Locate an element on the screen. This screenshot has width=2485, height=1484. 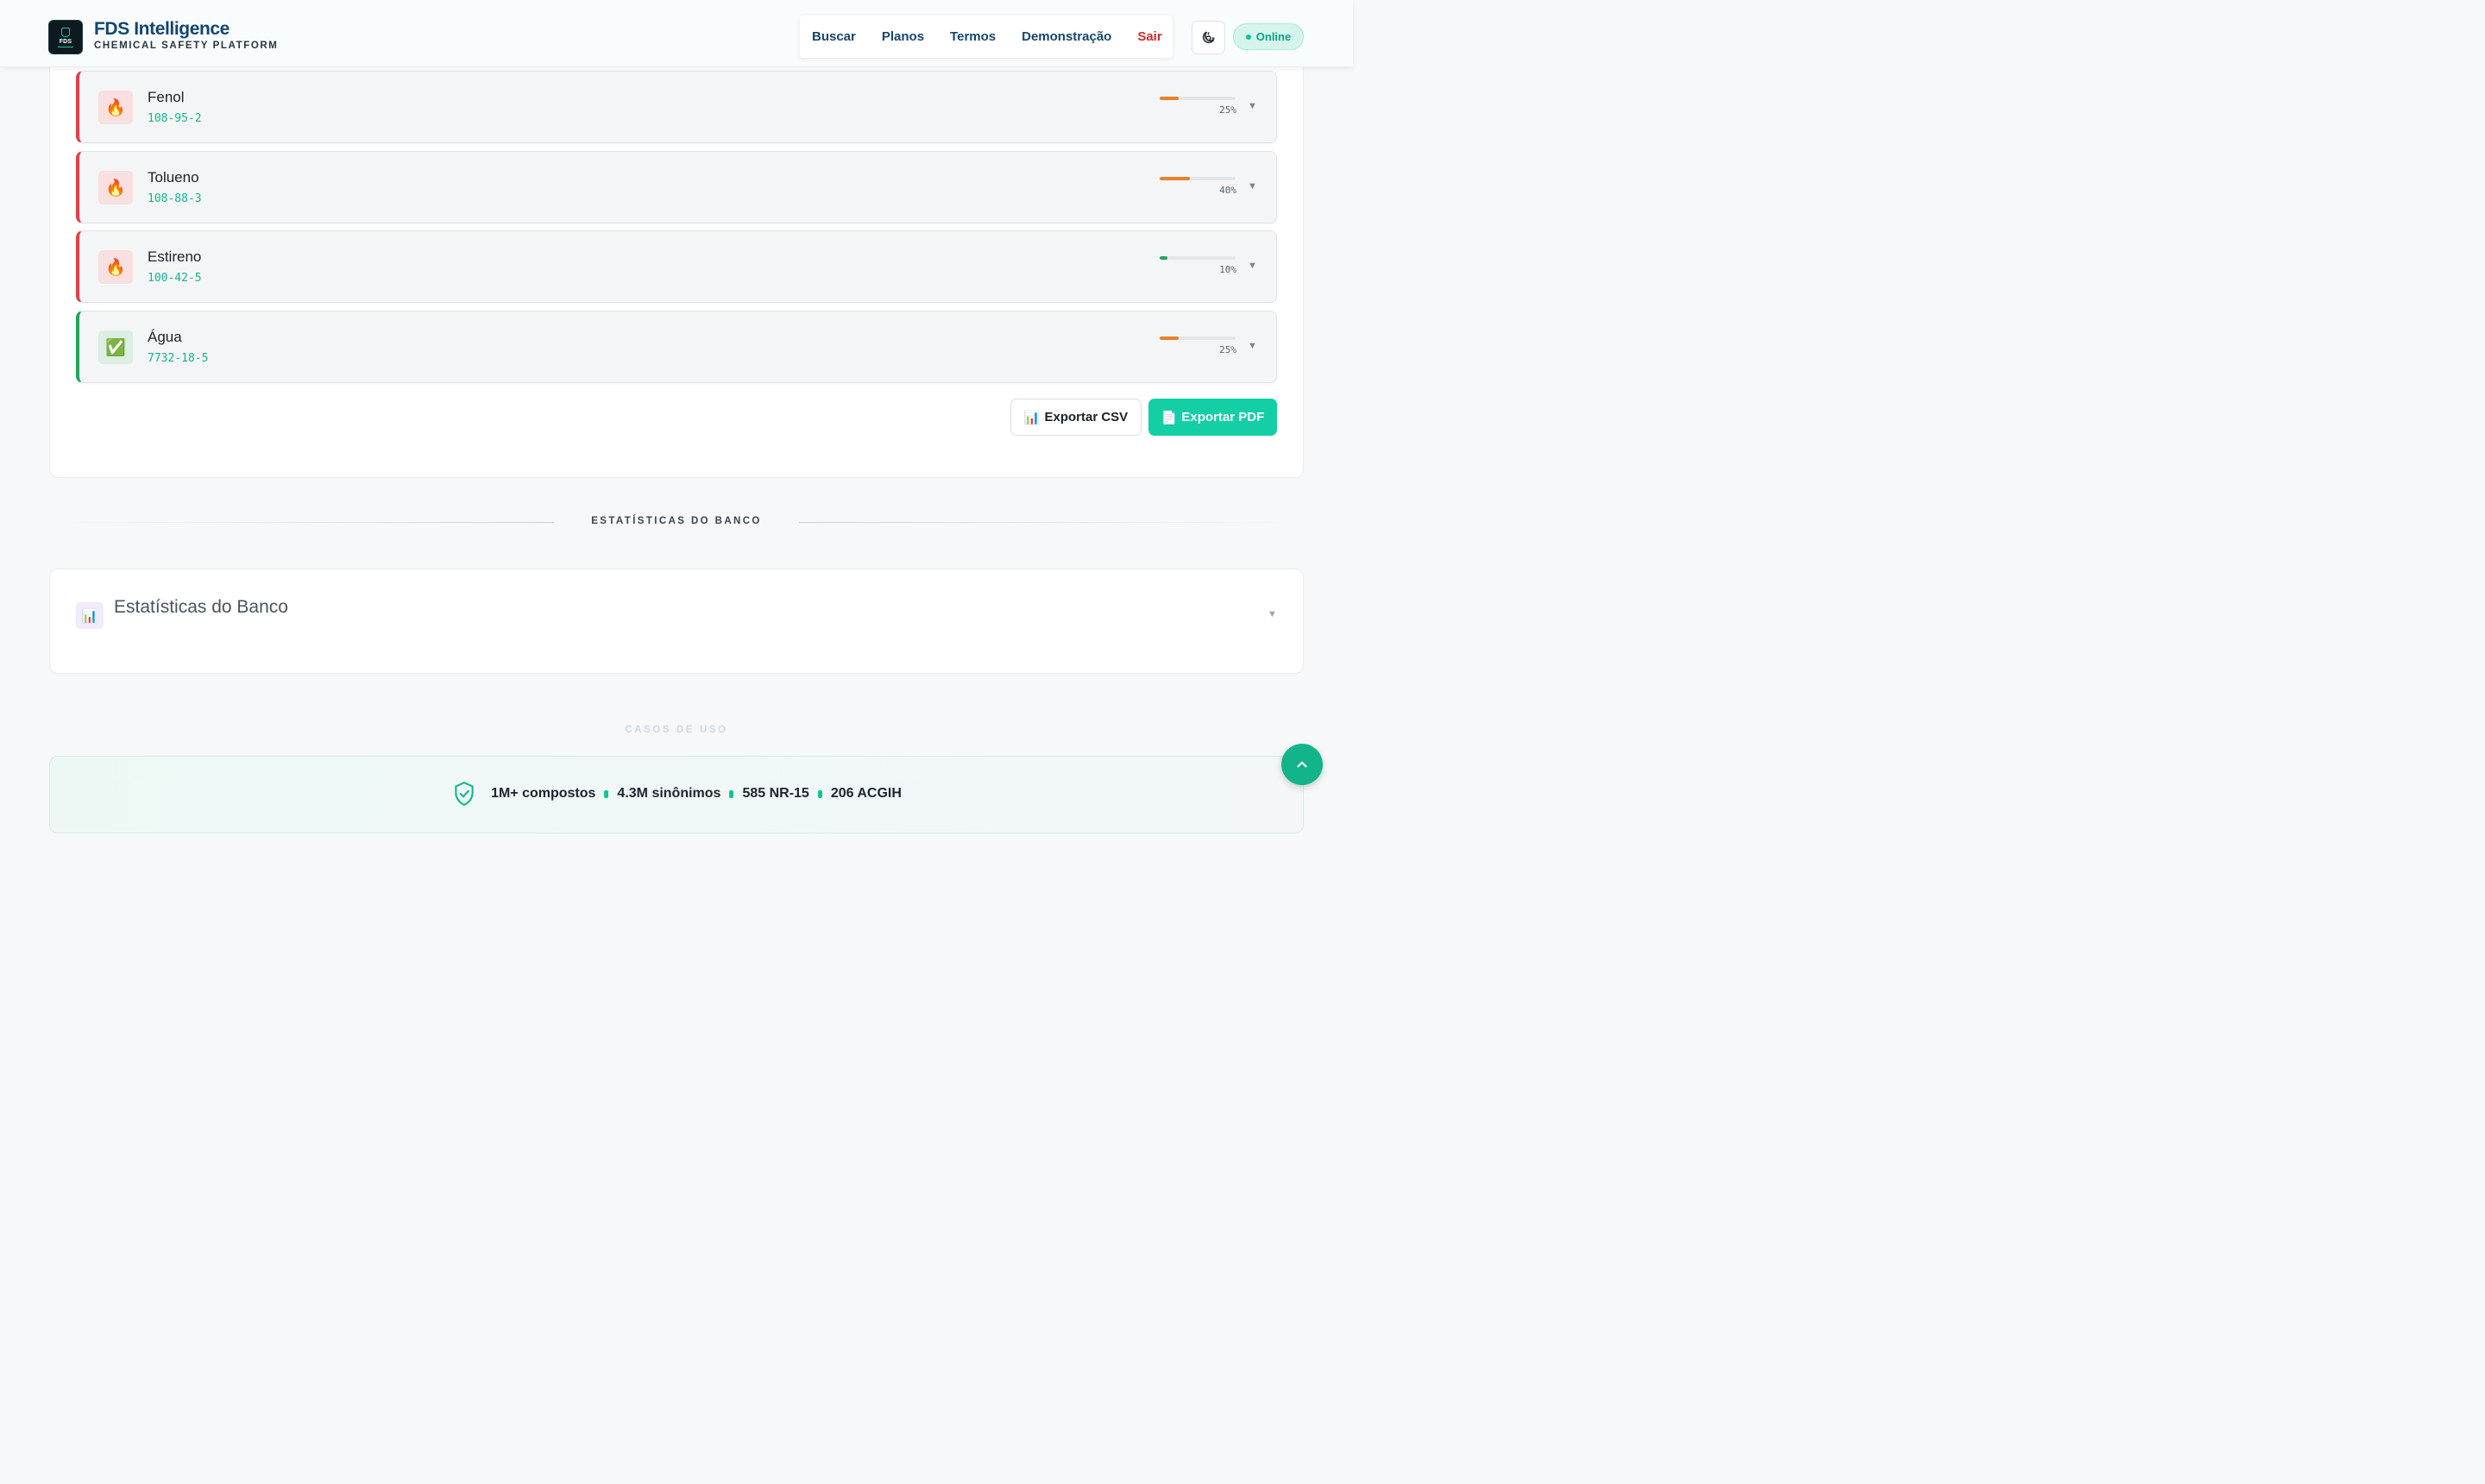
cas-number: 100-42-5 is located at coordinates (175, 278).